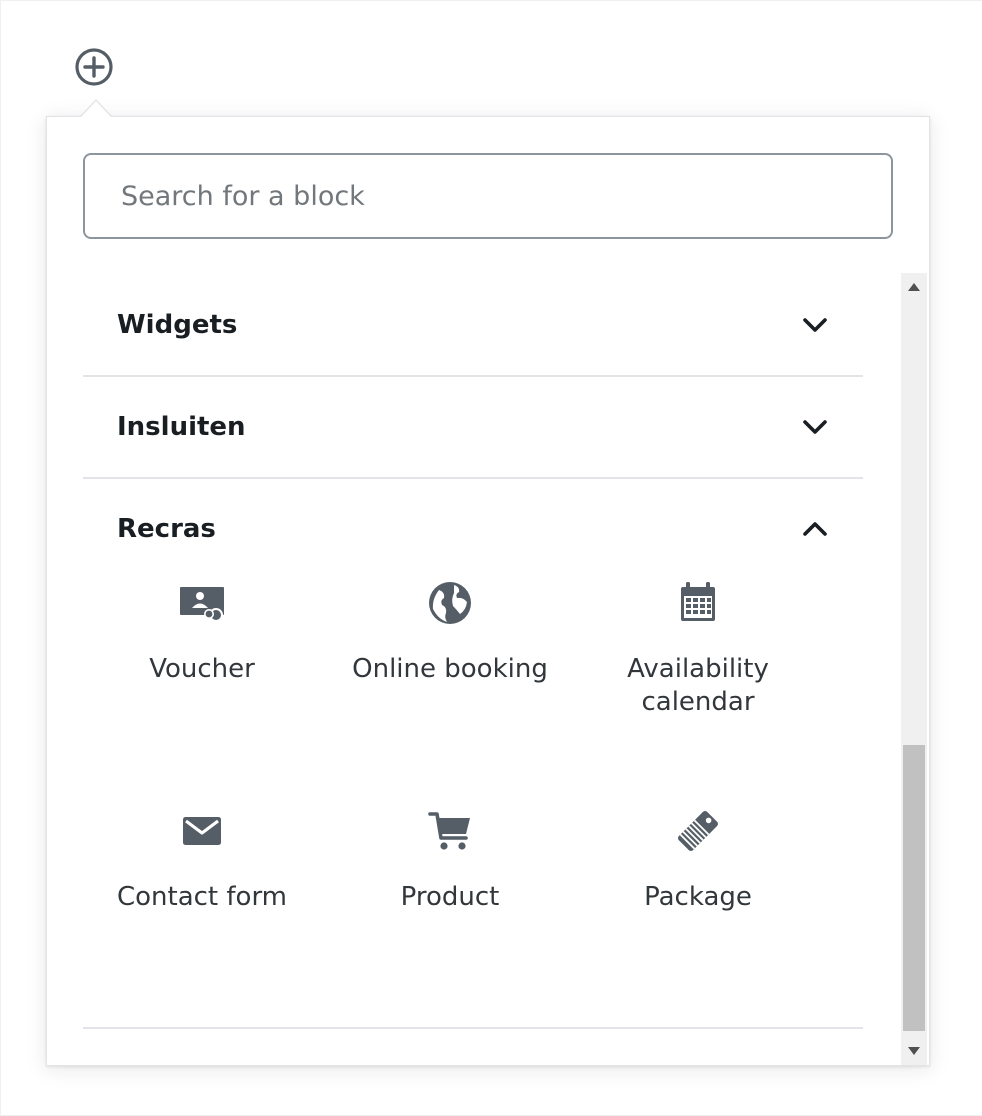 The width and height of the screenshot is (982, 1116). I want to click on block-label: Package, so click(698, 897).